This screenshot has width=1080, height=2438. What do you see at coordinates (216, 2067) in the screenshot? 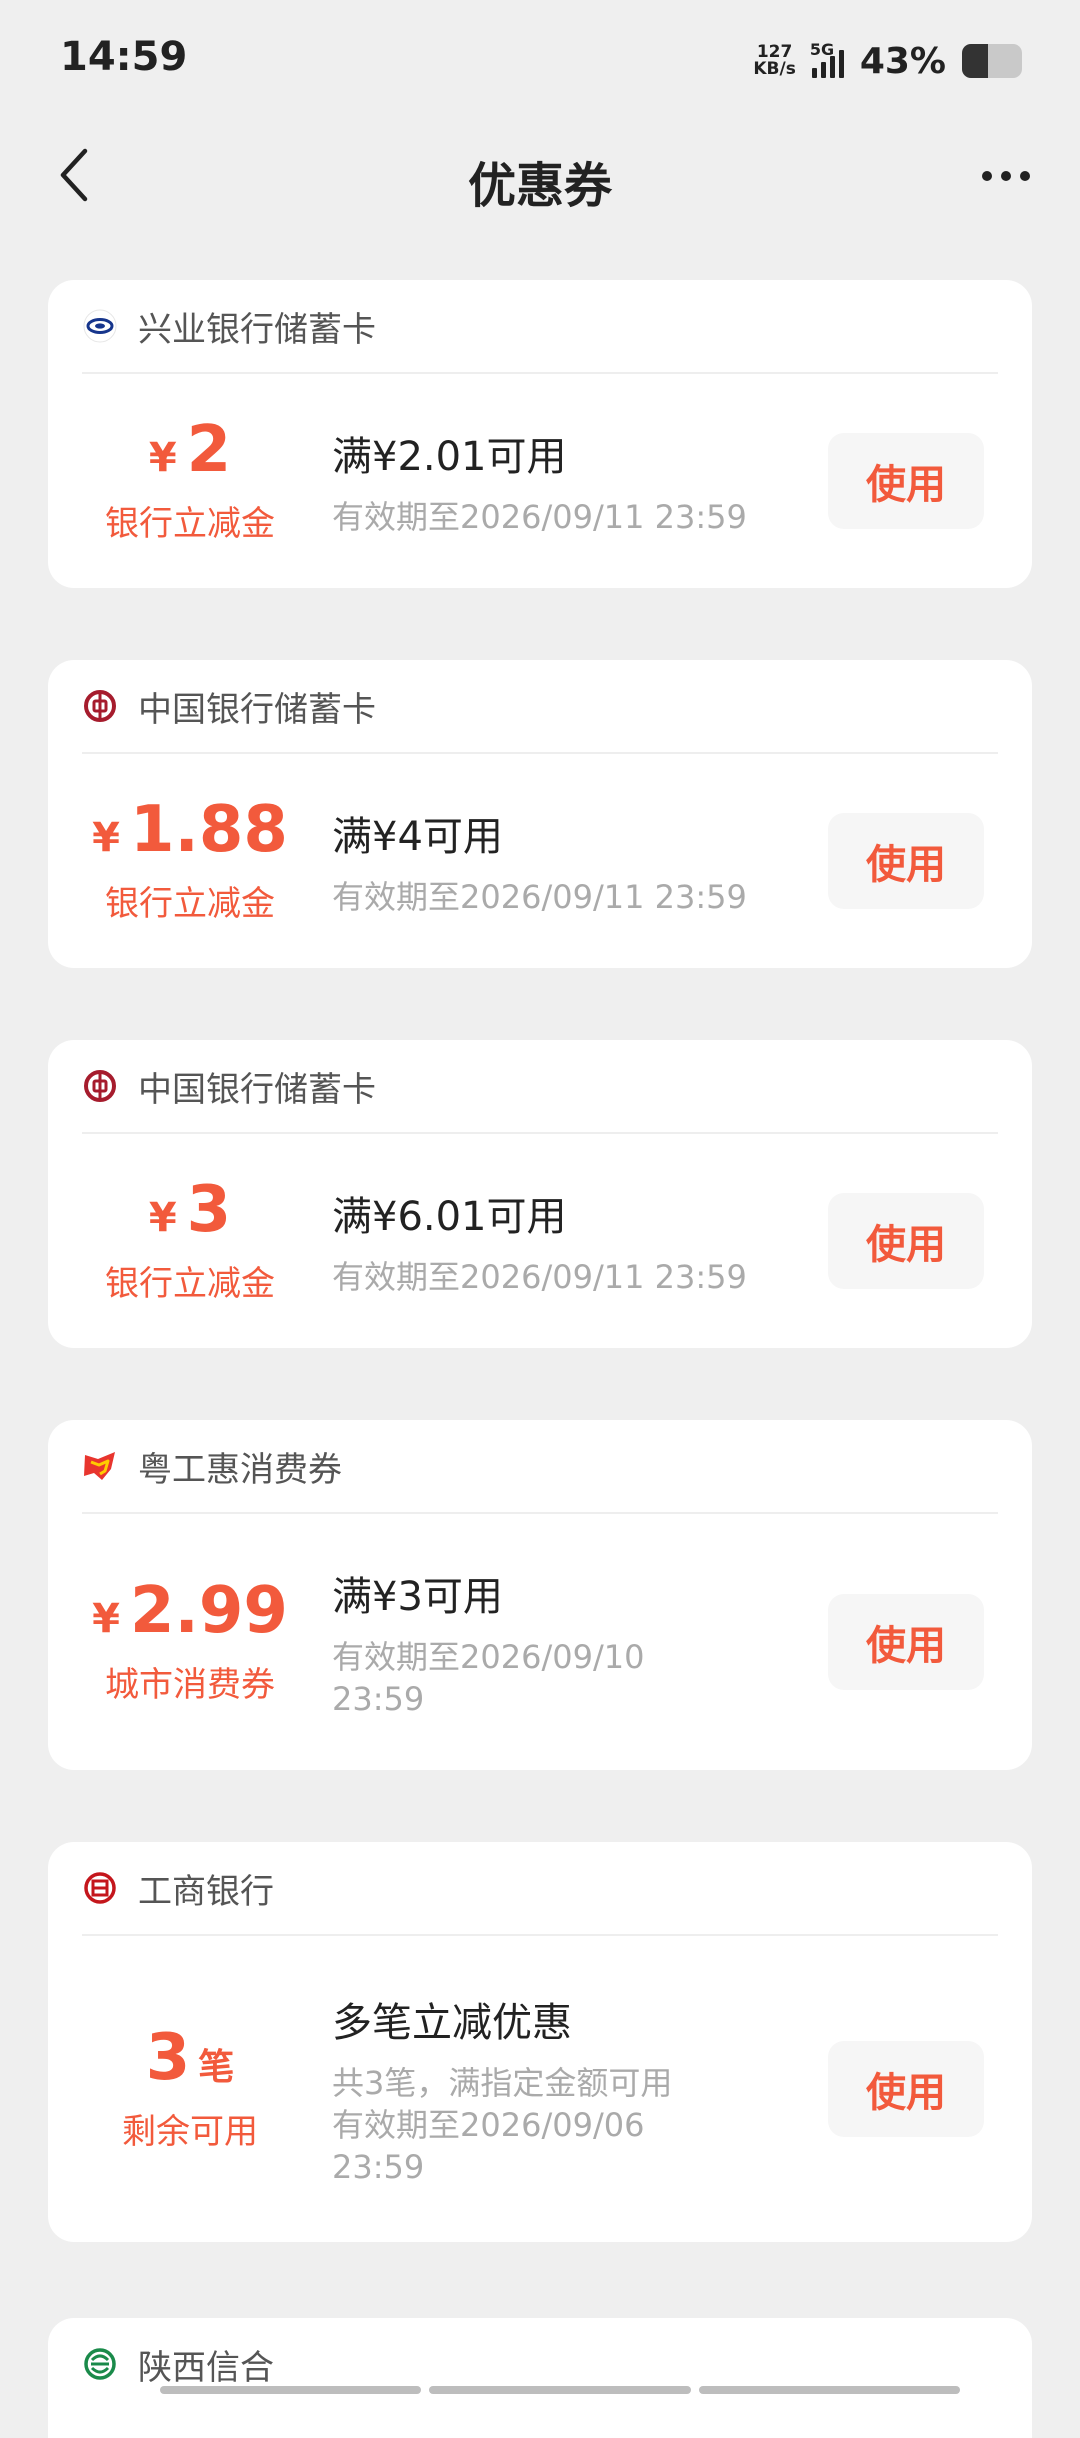
I see `amount-unit: 笔` at bounding box center [216, 2067].